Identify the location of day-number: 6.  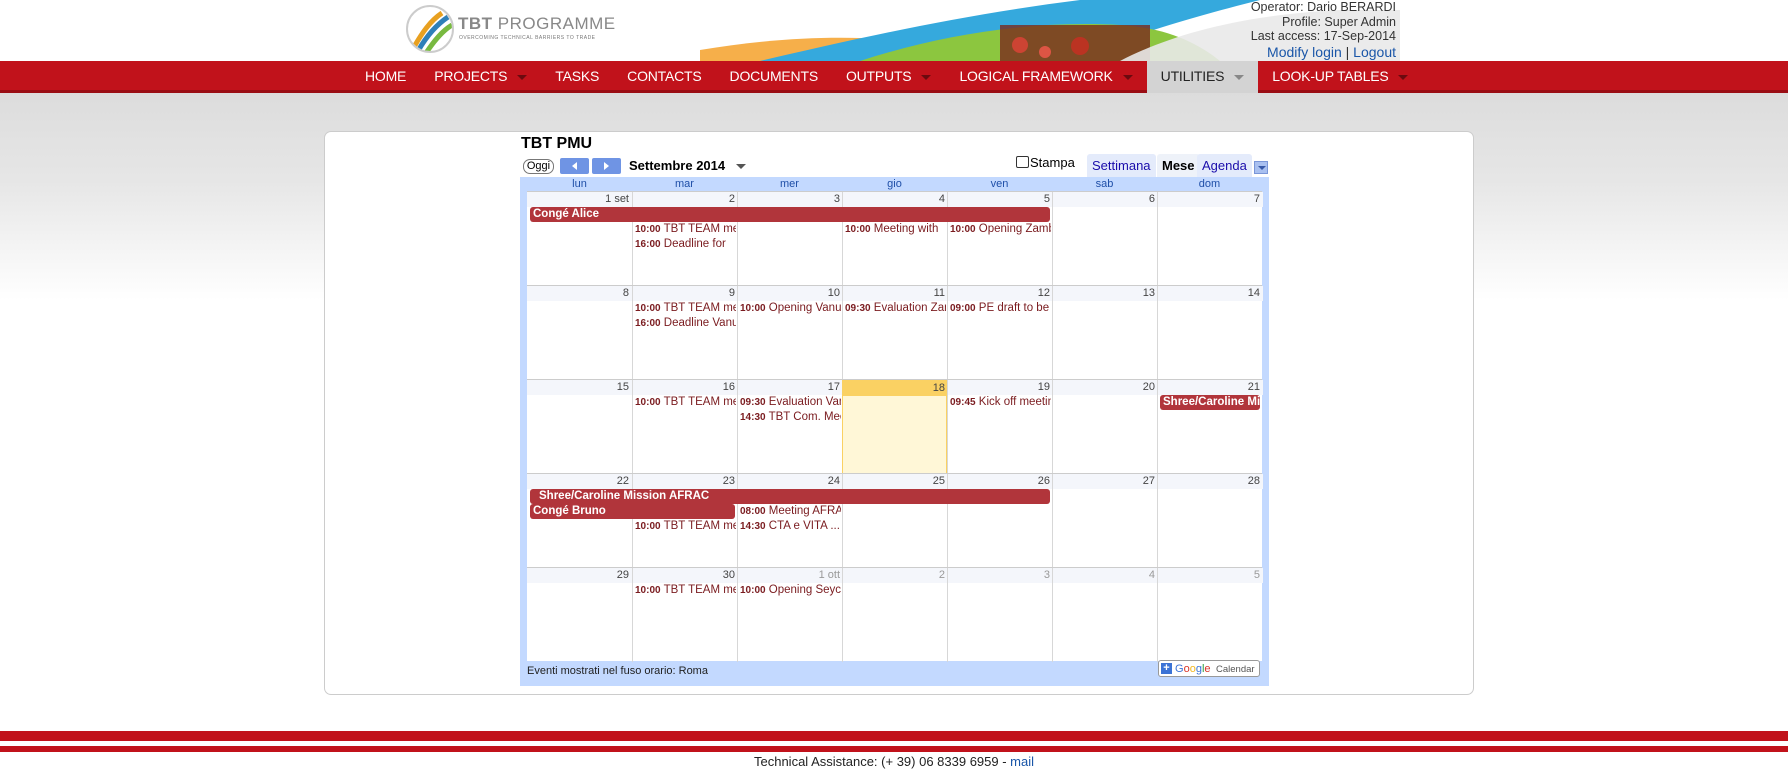
(1105, 199).